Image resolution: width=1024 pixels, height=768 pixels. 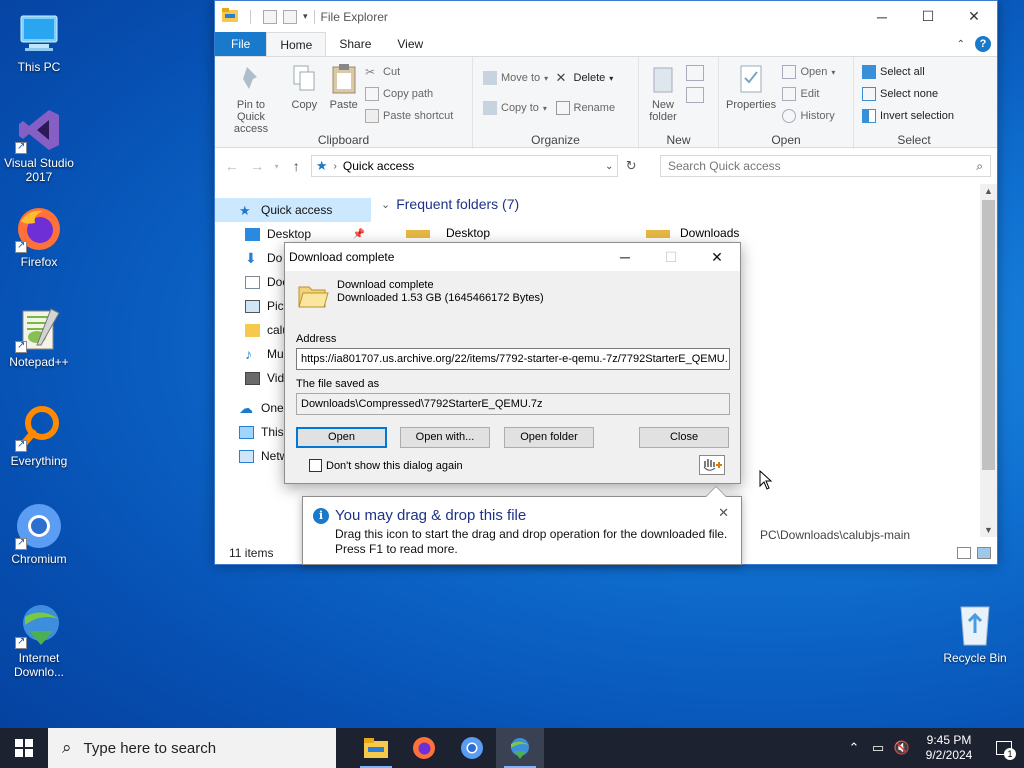 I want to click on dont-show-again-row: Don't show this dialog again, so click(x=386, y=465).